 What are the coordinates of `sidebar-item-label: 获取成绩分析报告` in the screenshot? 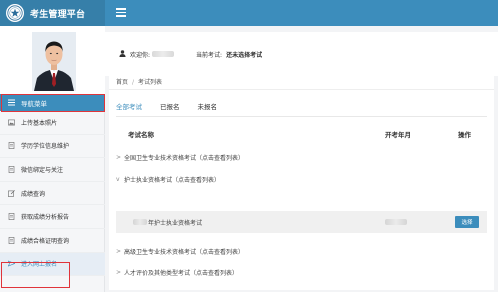 It's located at (45, 218).